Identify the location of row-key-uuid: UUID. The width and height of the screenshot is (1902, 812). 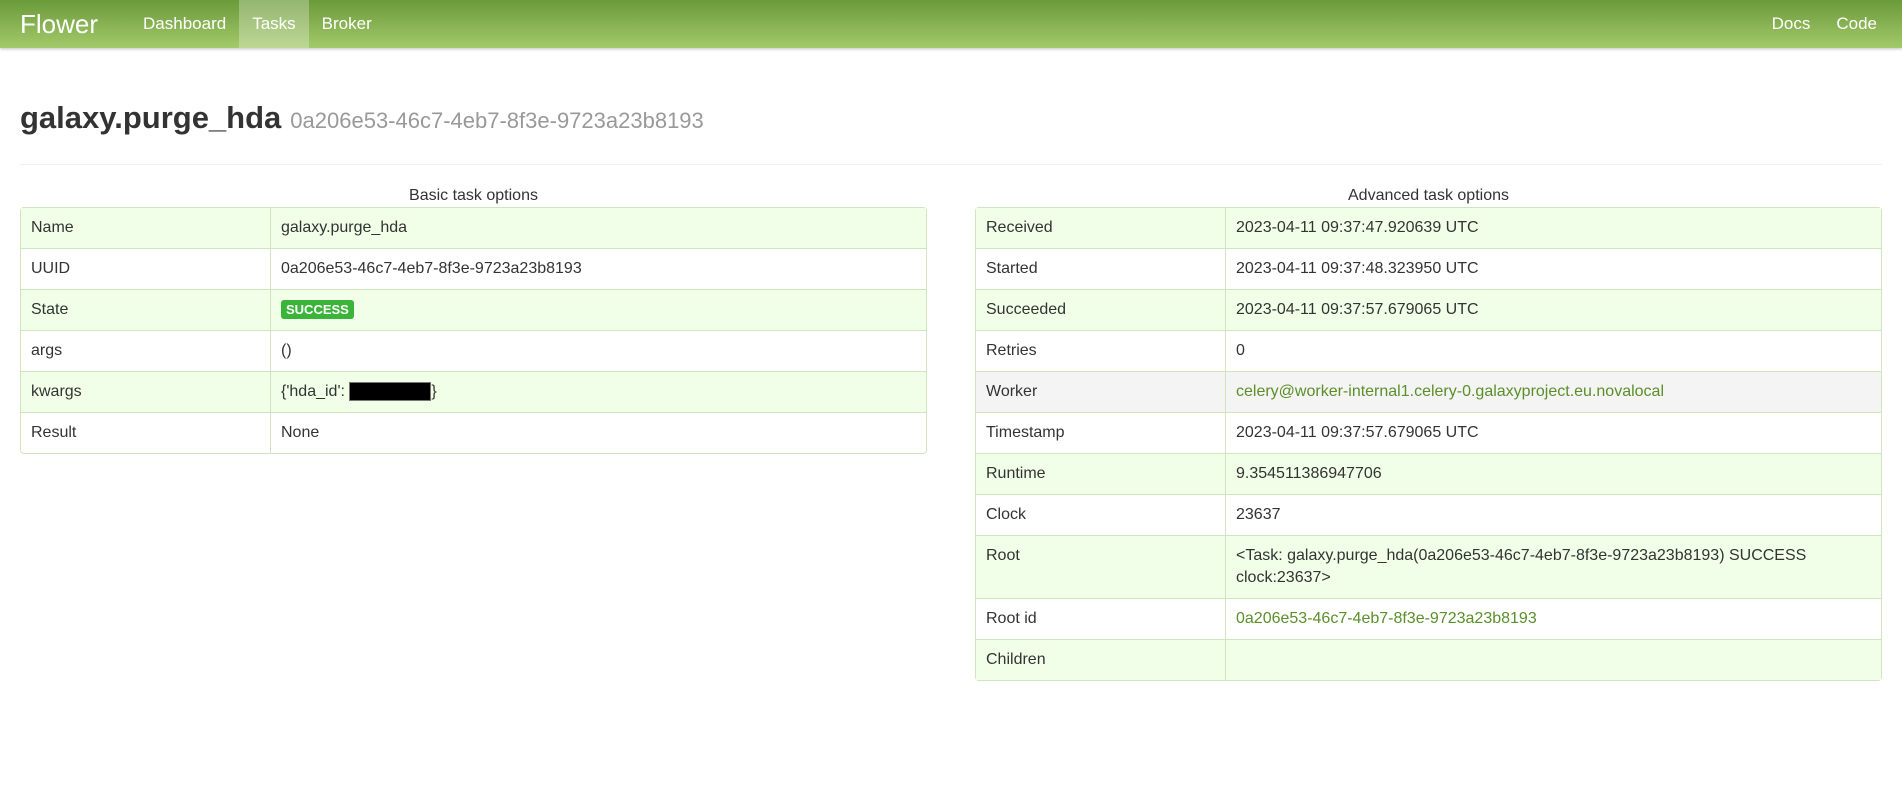
(146, 268).